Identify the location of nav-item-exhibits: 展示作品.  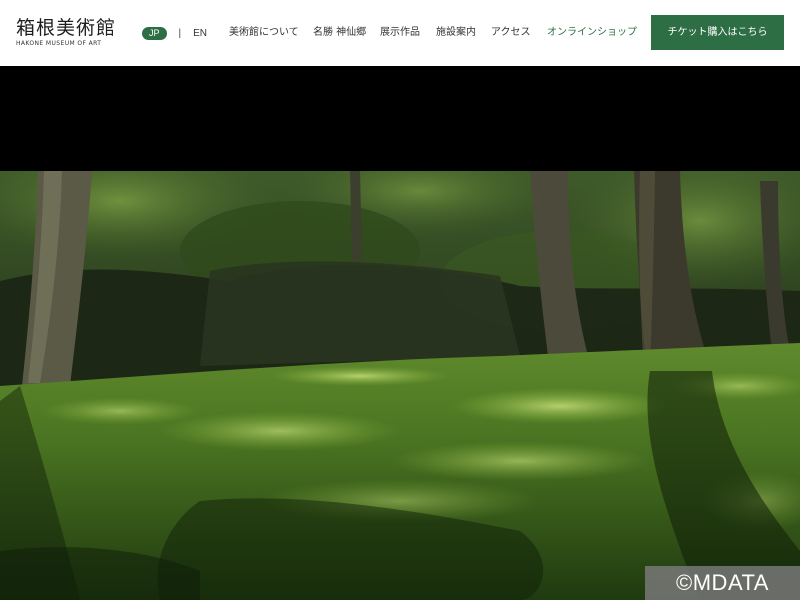
(400, 33).